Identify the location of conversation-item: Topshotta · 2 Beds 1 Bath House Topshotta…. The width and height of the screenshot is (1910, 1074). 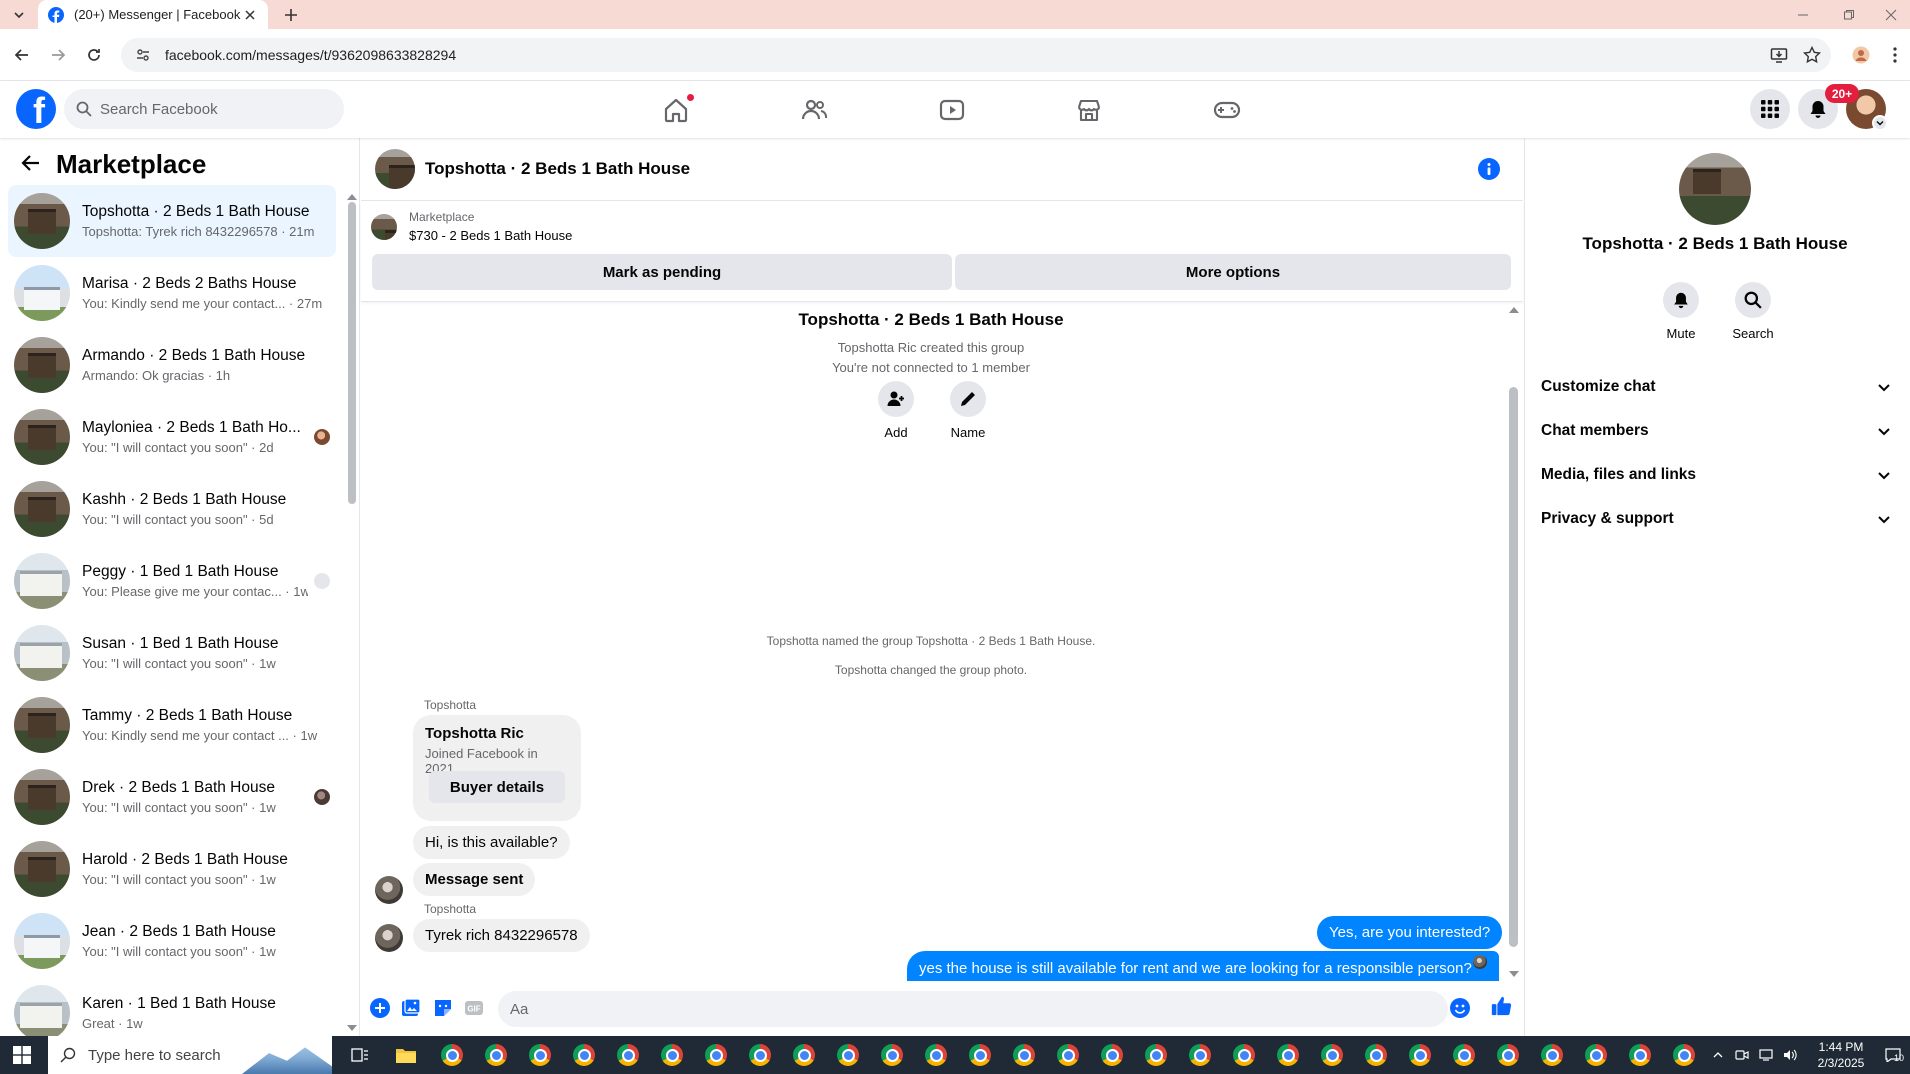
(172, 221).